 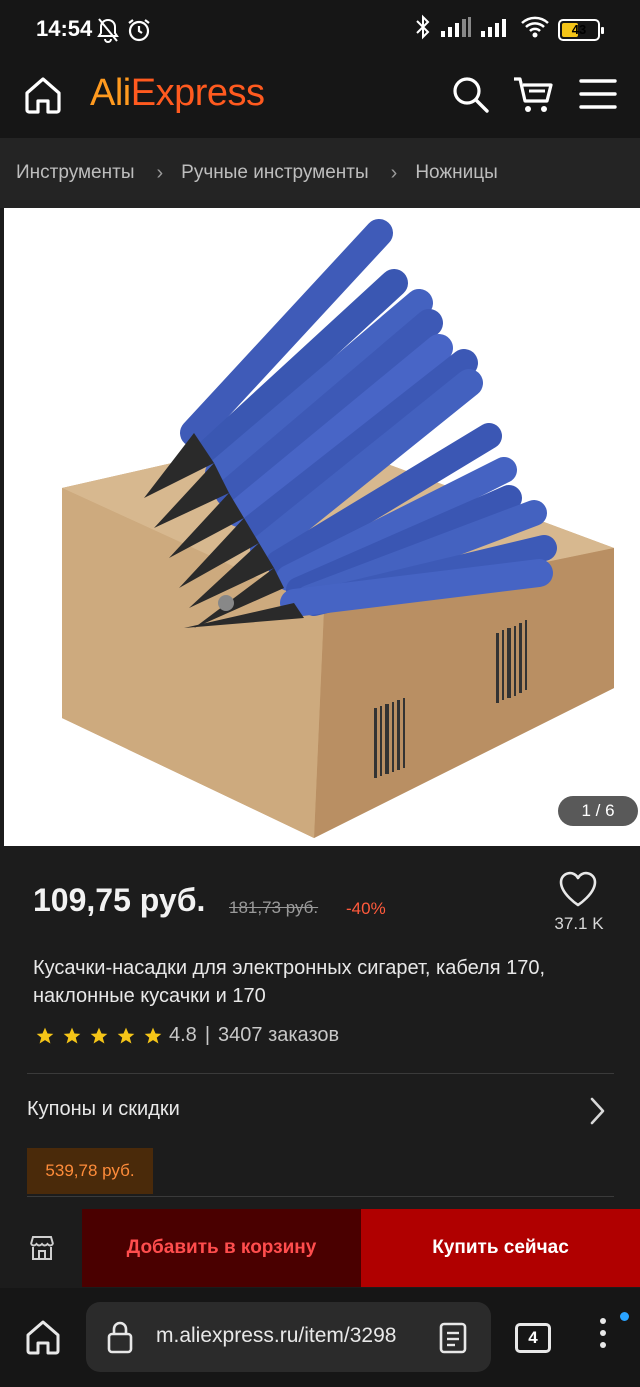 I want to click on wishlist-count: 37.1 K, so click(x=579, y=923).